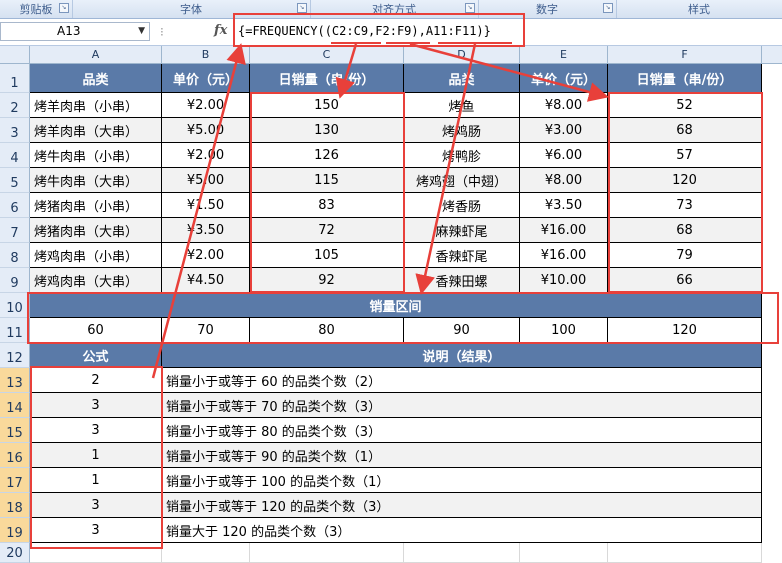 The image size is (782, 563). Describe the element at coordinates (206, 330) in the screenshot. I see `bin-value: 70` at that location.